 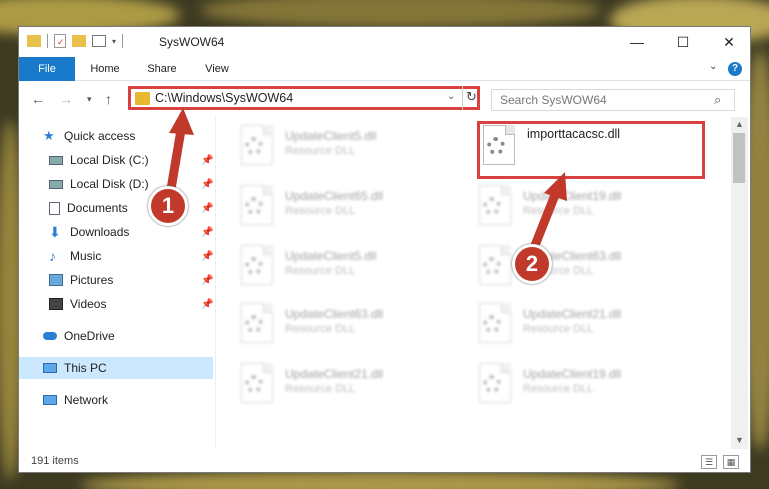 What do you see at coordinates (728, 42) in the screenshot?
I see `close-button: ✕` at bounding box center [728, 42].